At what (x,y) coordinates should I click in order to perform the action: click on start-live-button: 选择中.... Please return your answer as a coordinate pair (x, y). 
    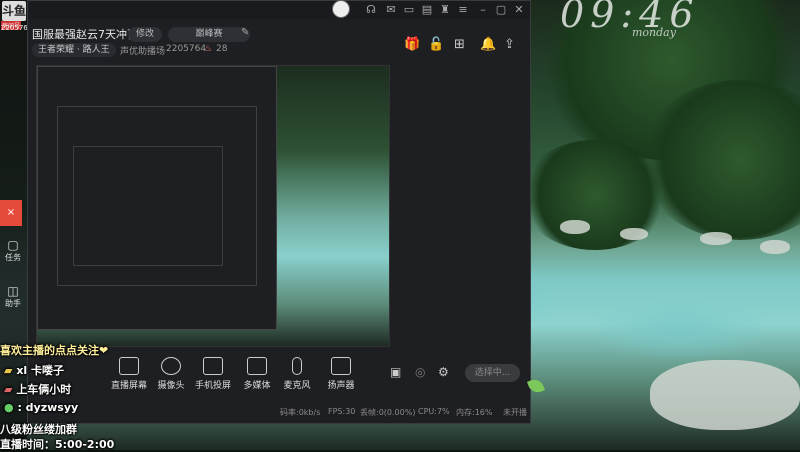
    Looking at the image, I should click on (492, 373).